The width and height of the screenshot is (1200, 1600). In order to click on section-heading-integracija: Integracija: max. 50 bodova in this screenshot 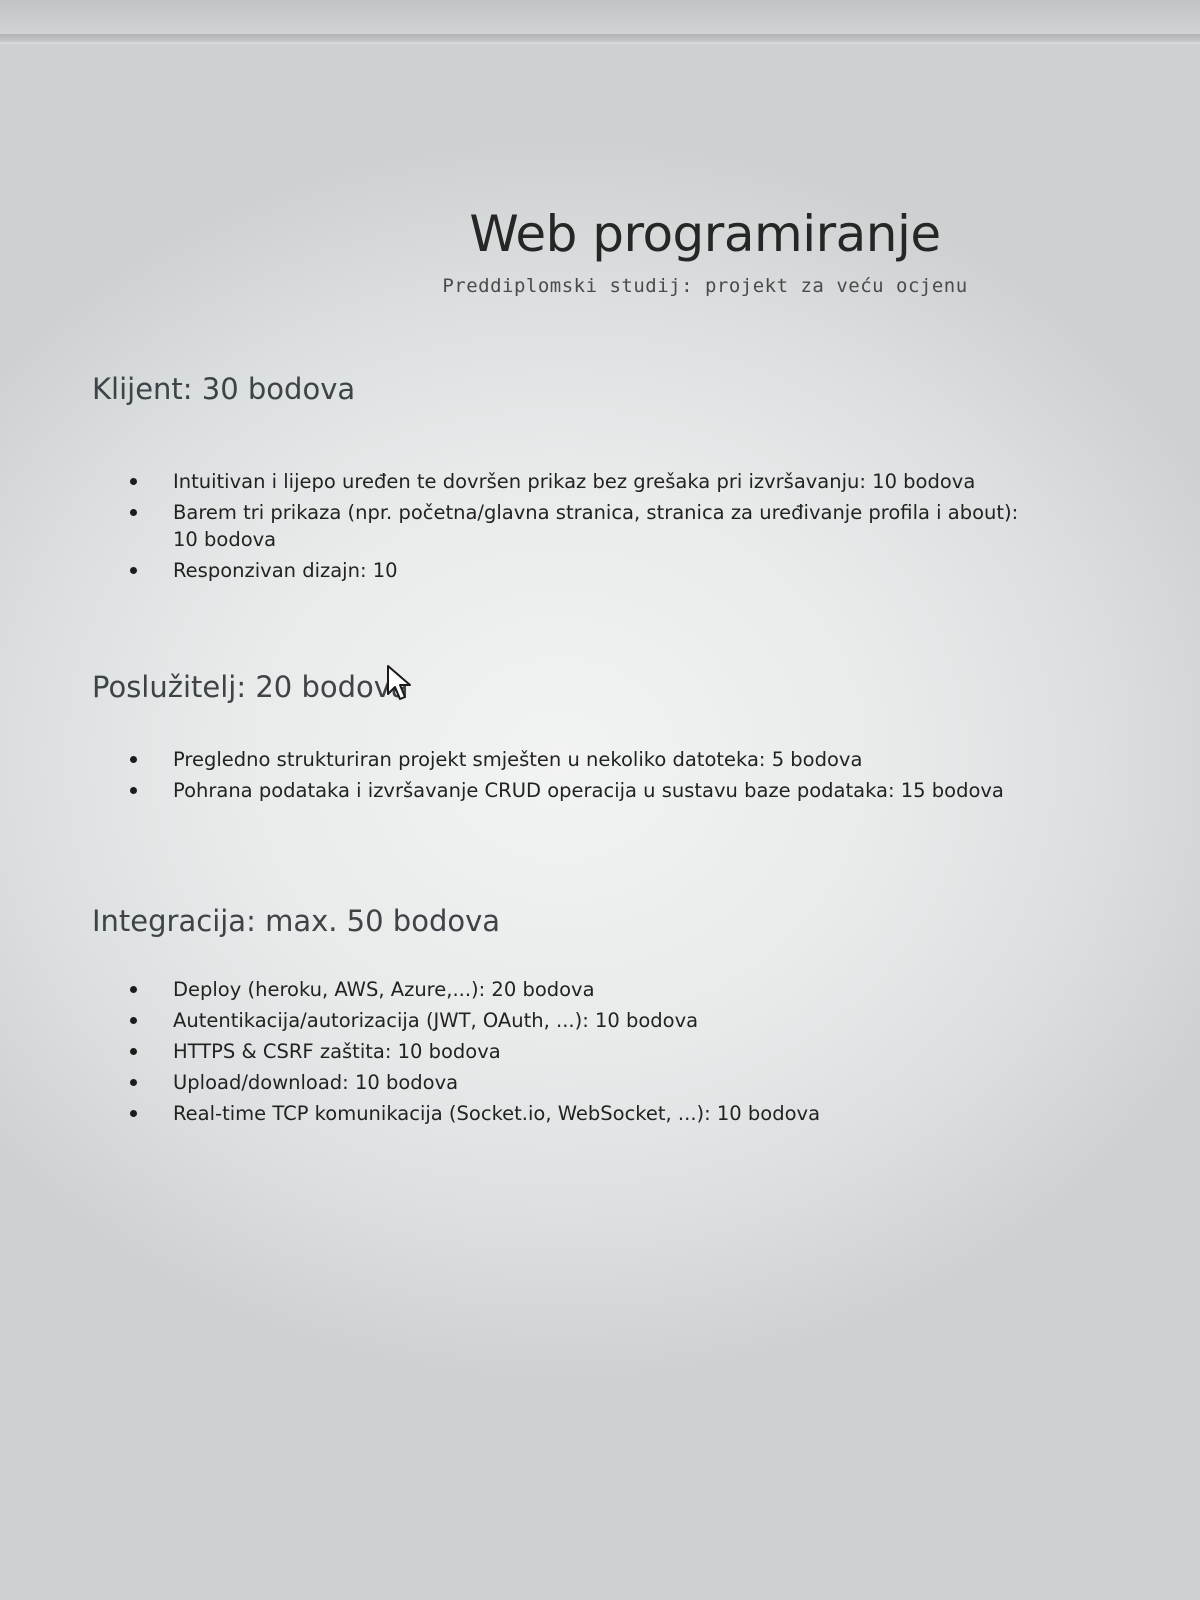, I will do `click(296, 921)`.